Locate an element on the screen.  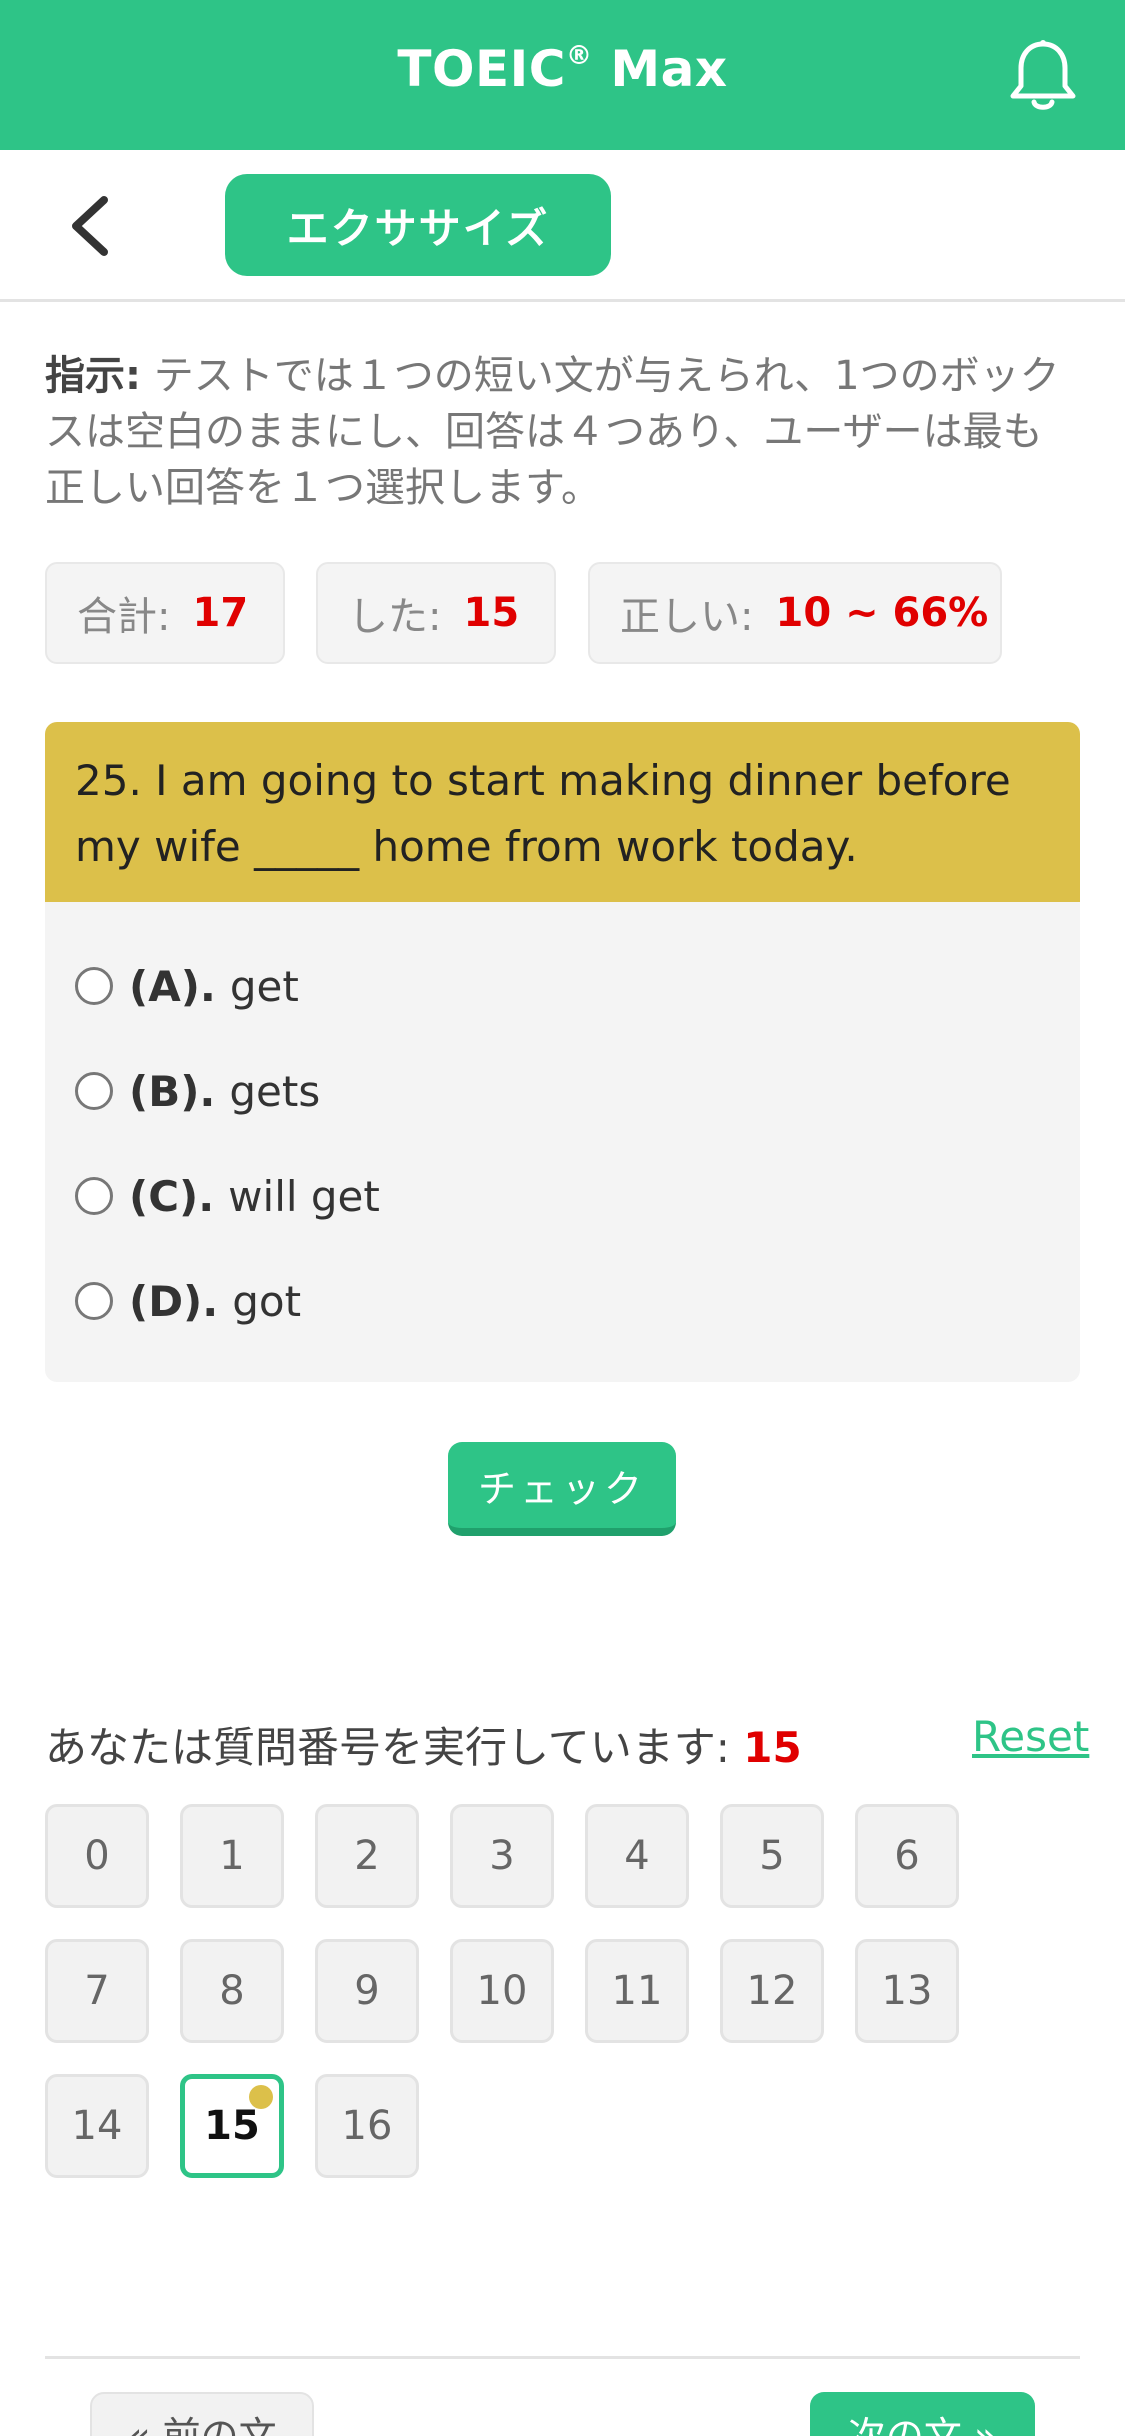
stat-total: 合計: 17 is located at coordinates (165, 613).